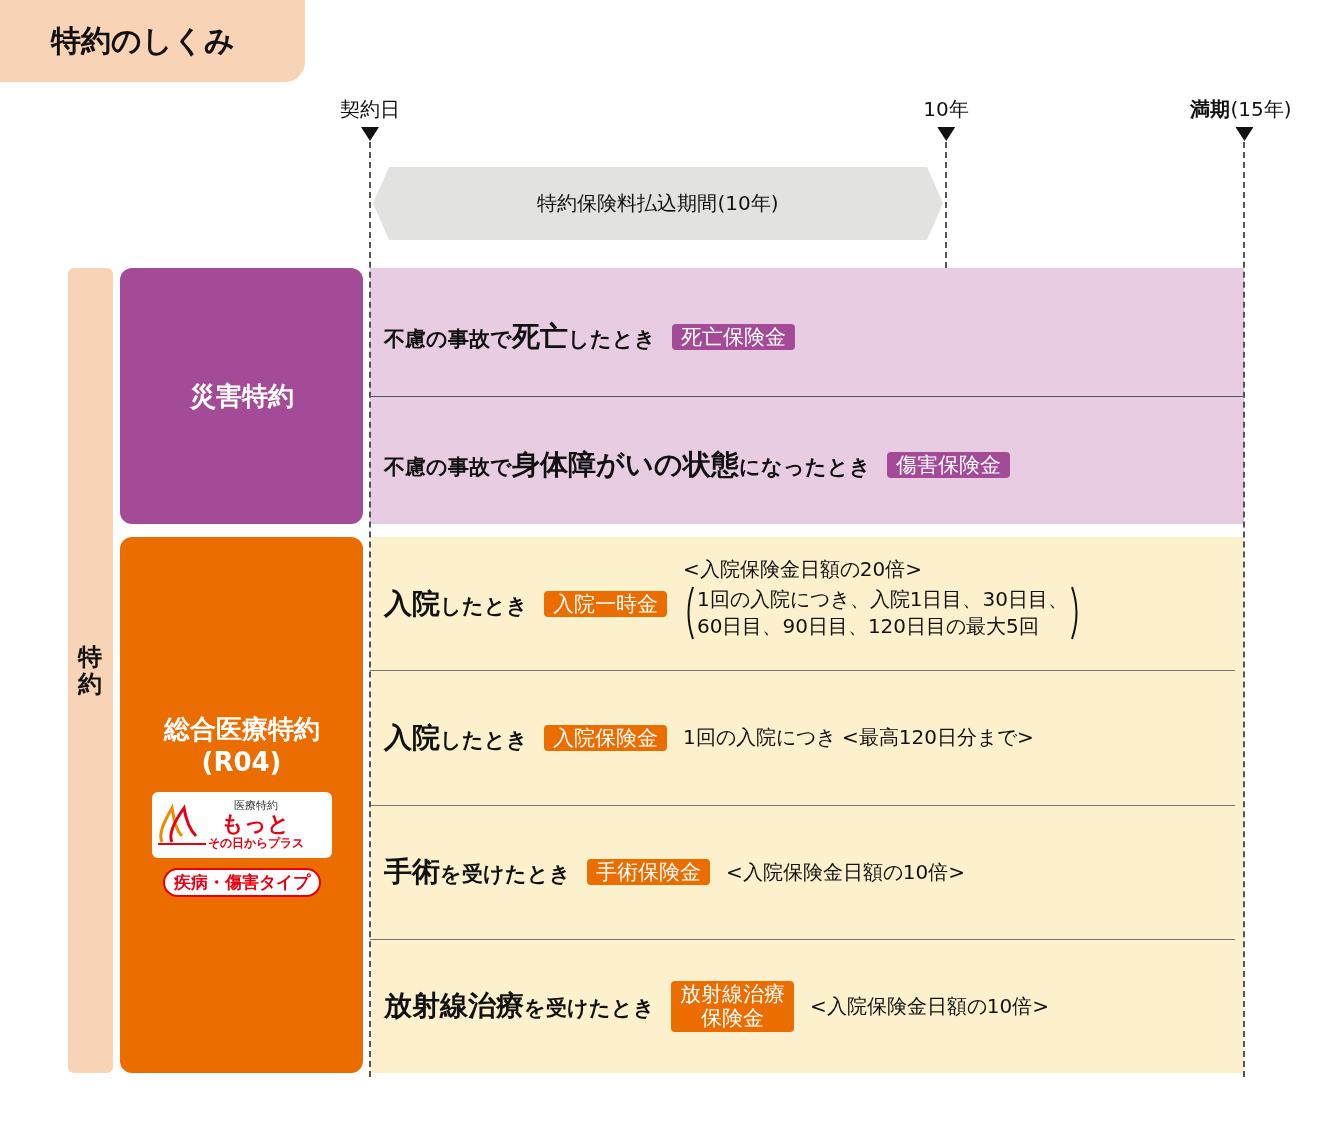  Describe the element at coordinates (519, 1006) in the screenshot. I see `condition-text: 放射線治療を受けたとき` at that location.